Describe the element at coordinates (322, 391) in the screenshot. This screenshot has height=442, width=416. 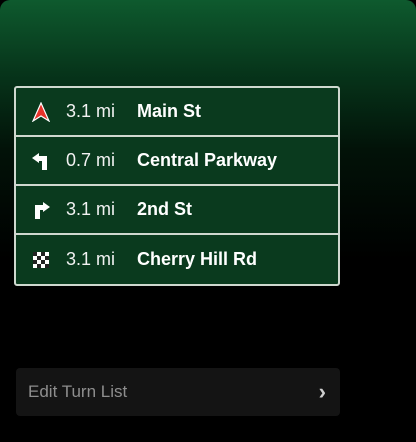
I see `chevron-right-icon: ›` at that location.